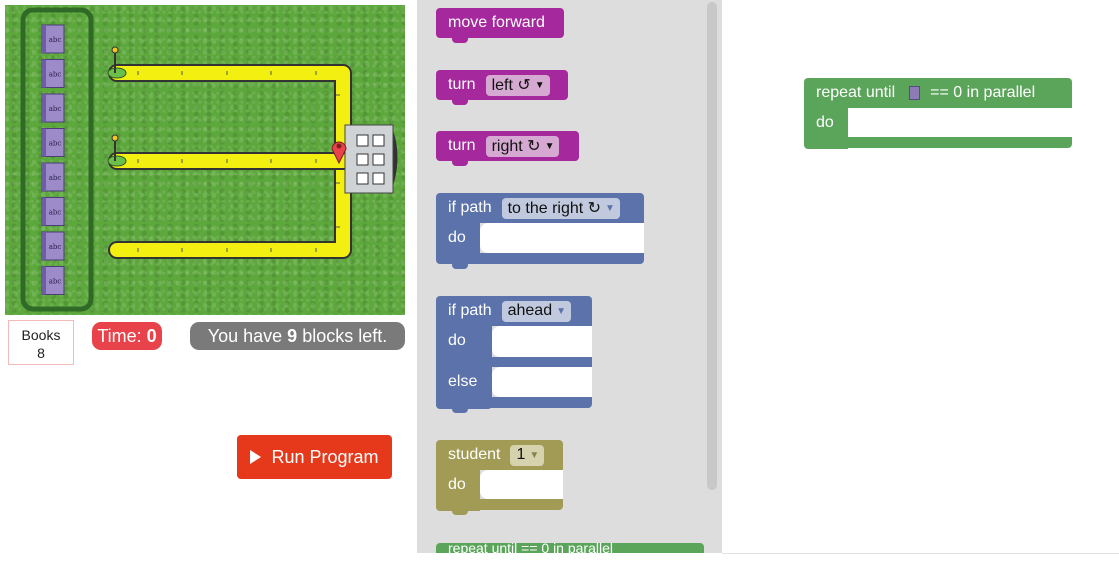 The height and width of the screenshot is (564, 1119). I want to click on turn-left-block: turn left ↺ ▼, so click(502, 87).